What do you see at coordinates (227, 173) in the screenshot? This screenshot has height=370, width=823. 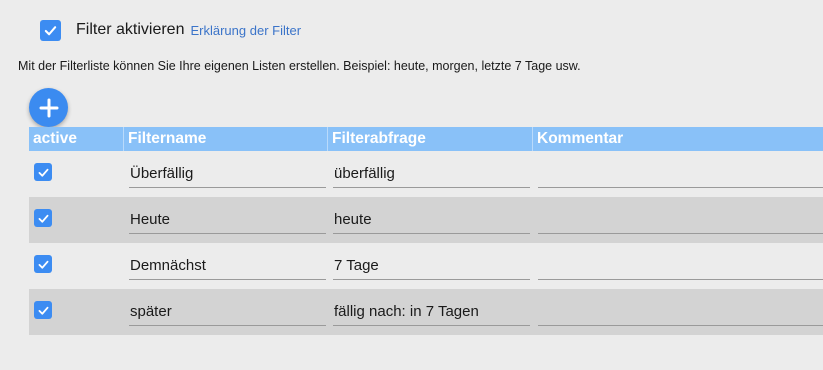 I see `filtername-field: Überfällig` at bounding box center [227, 173].